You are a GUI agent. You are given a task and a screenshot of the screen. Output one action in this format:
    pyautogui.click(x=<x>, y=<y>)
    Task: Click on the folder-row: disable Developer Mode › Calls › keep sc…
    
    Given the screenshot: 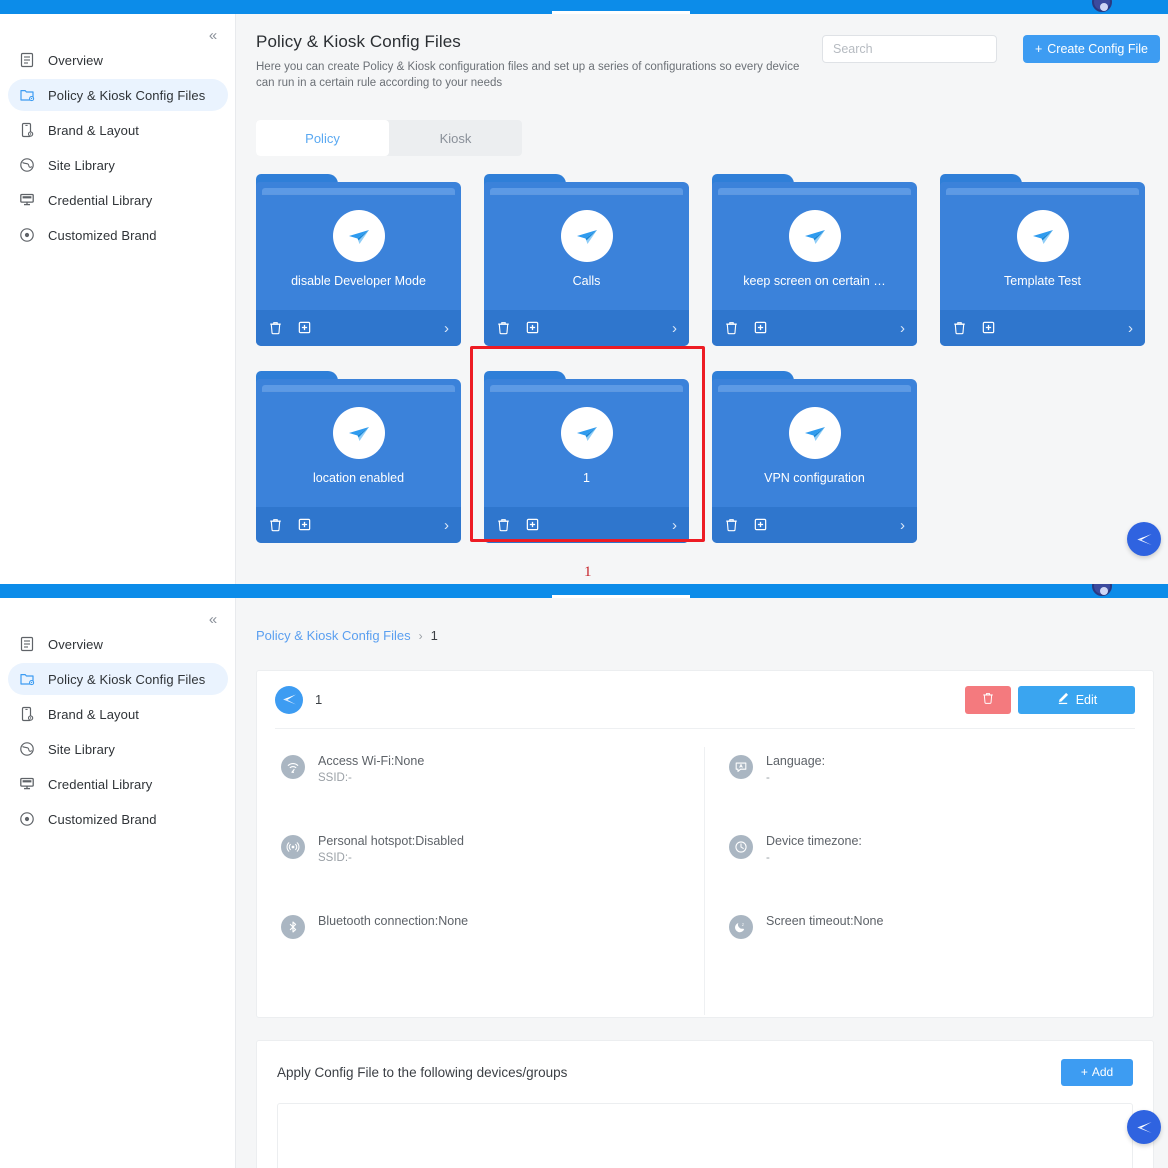 What is the action you would take?
    pyautogui.click(x=706, y=260)
    